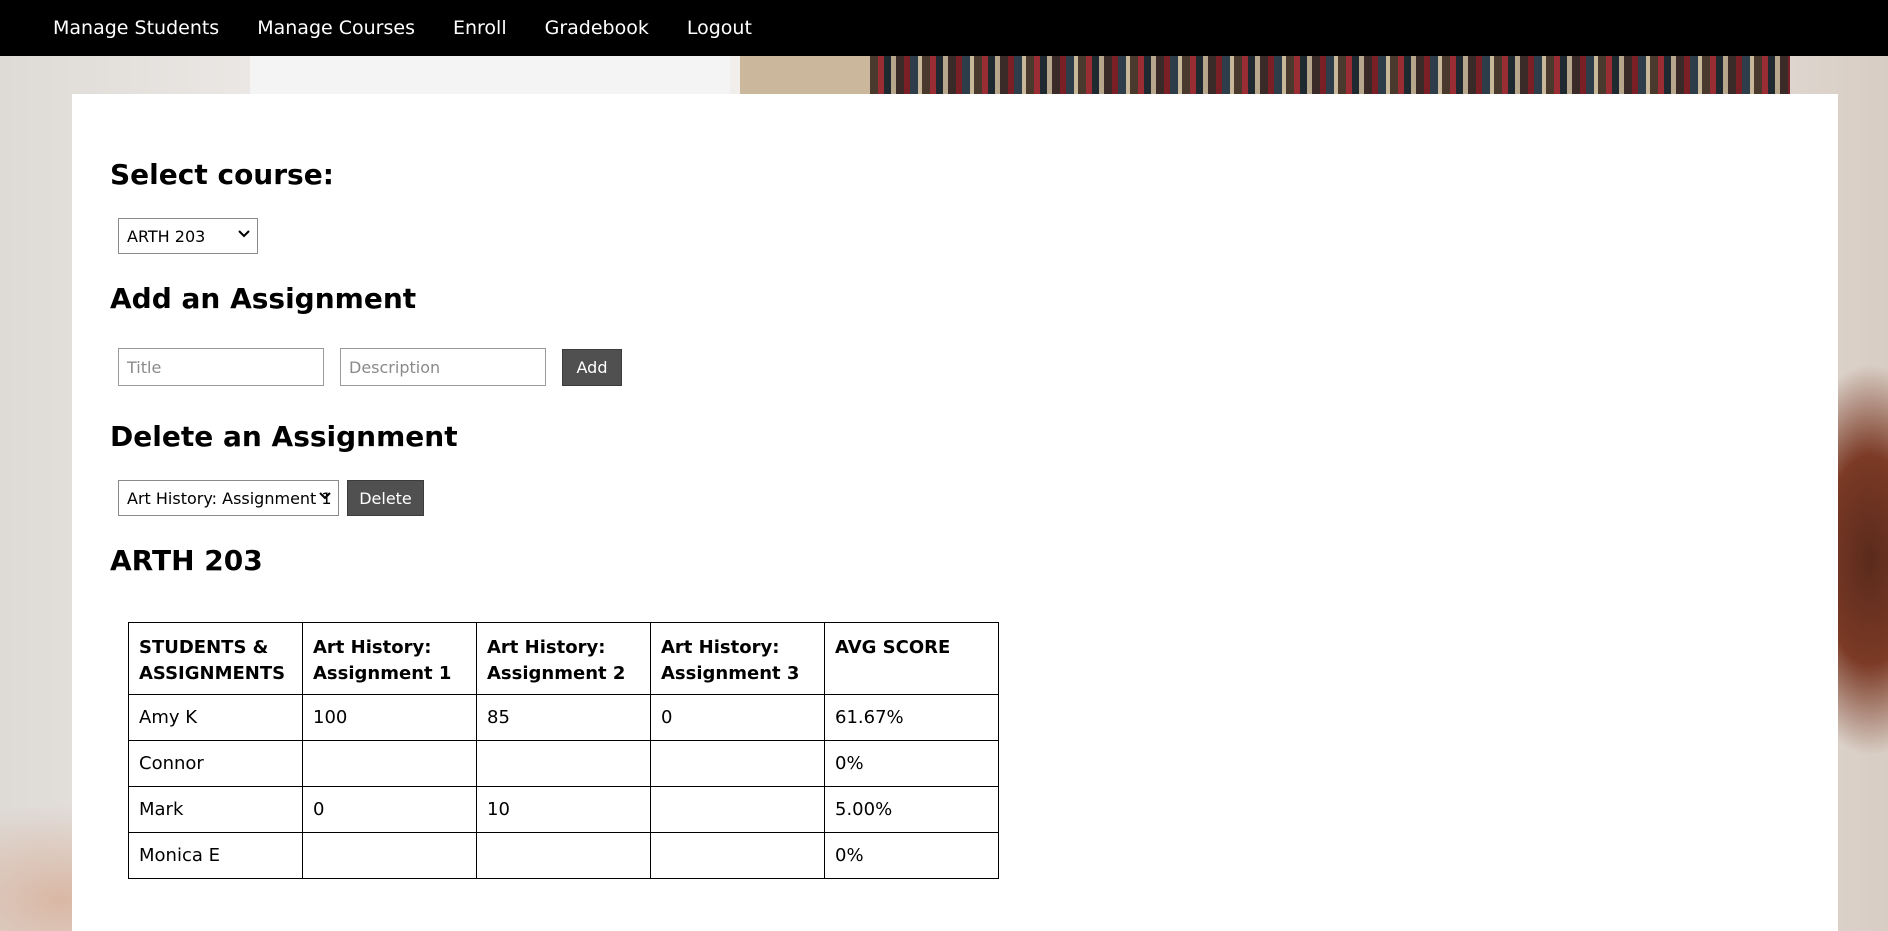  I want to click on student-name-cell: Mark, so click(215, 809).